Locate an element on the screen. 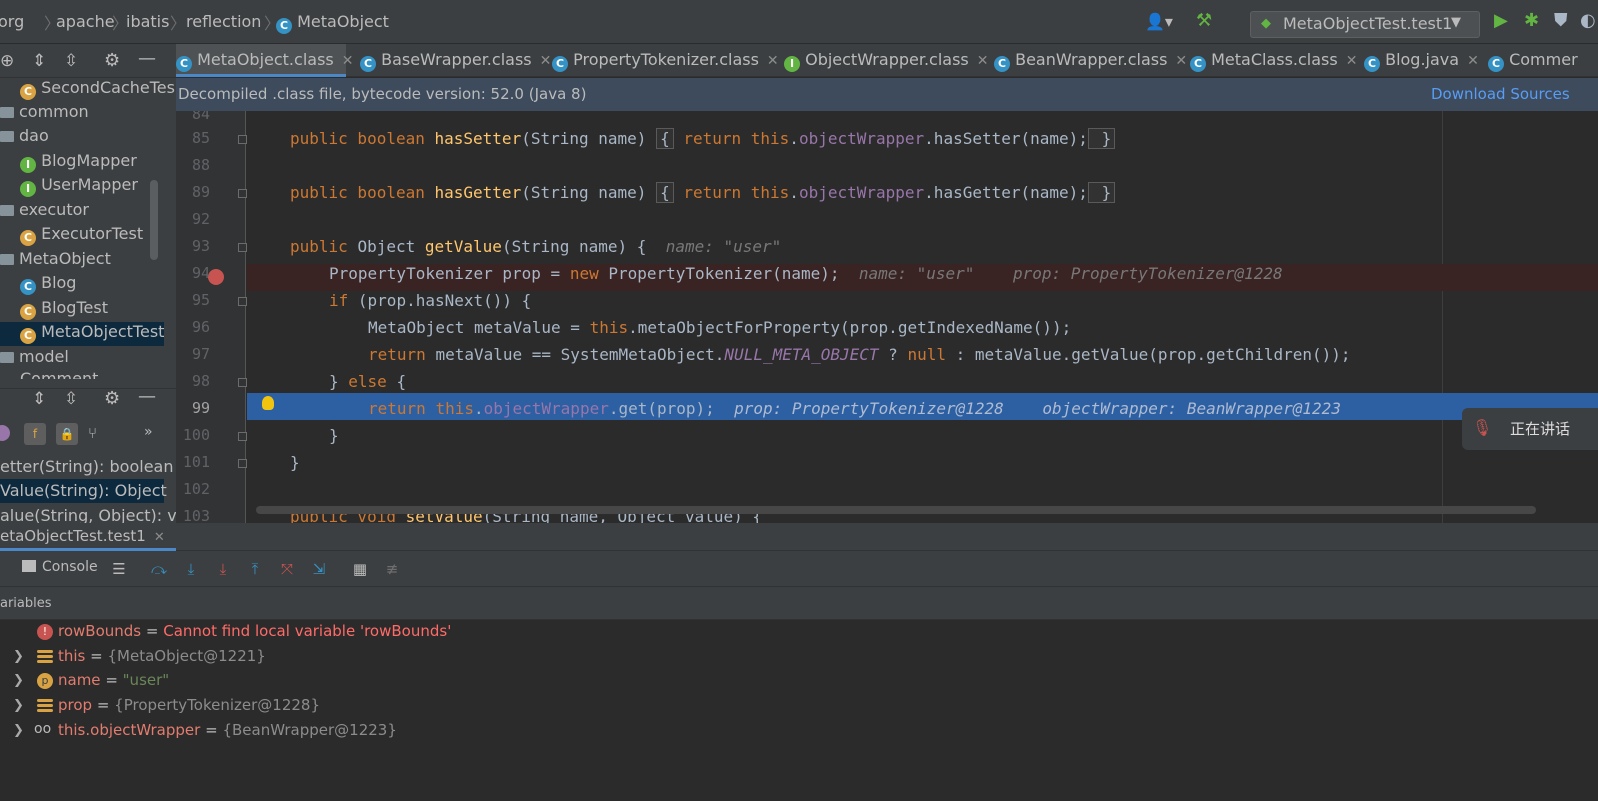 This screenshot has height=801, width=1598. run-icon: ▶ is located at coordinates (1501, 20).